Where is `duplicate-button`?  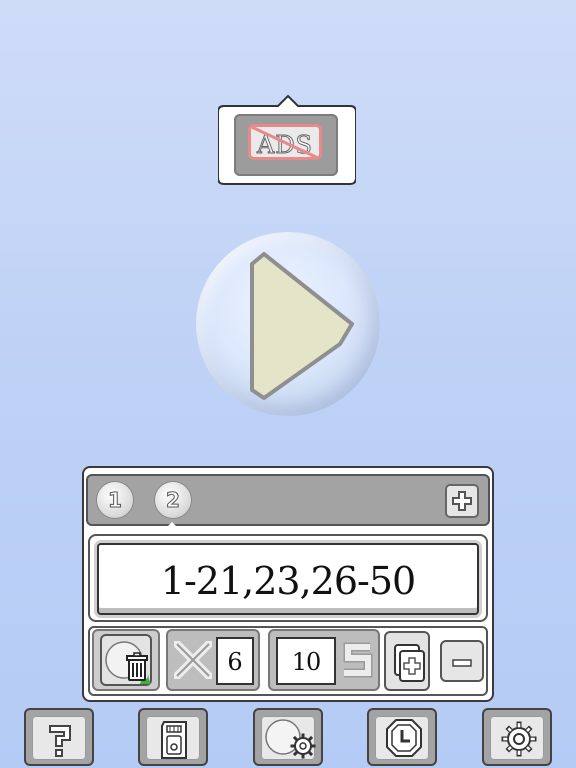
duplicate-button is located at coordinates (407, 661).